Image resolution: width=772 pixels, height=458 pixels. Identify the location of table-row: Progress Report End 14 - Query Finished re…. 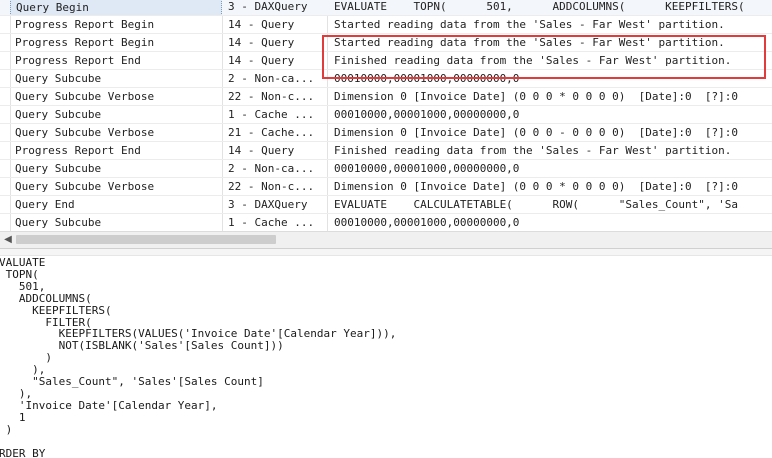
(386, 151).